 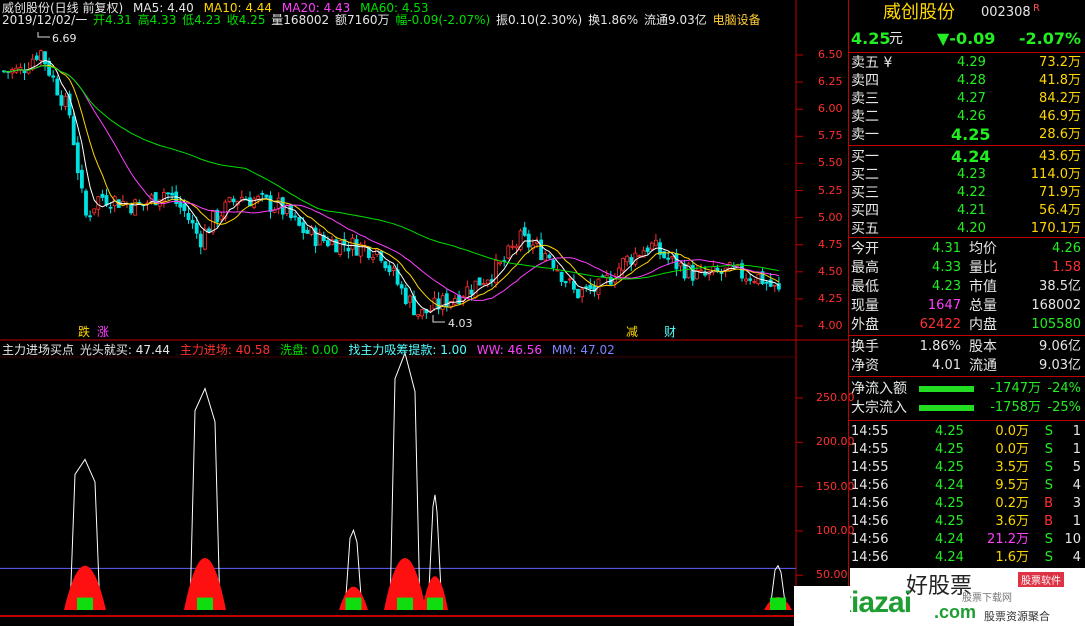 I want to click on indicator-zl: 主力进场: 40.58, so click(x=225, y=350).